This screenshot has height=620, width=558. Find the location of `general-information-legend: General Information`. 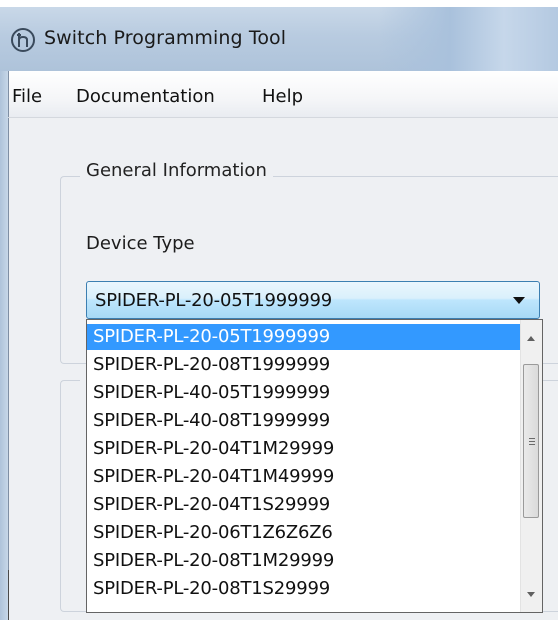

general-information-legend: General Information is located at coordinates (176, 170).